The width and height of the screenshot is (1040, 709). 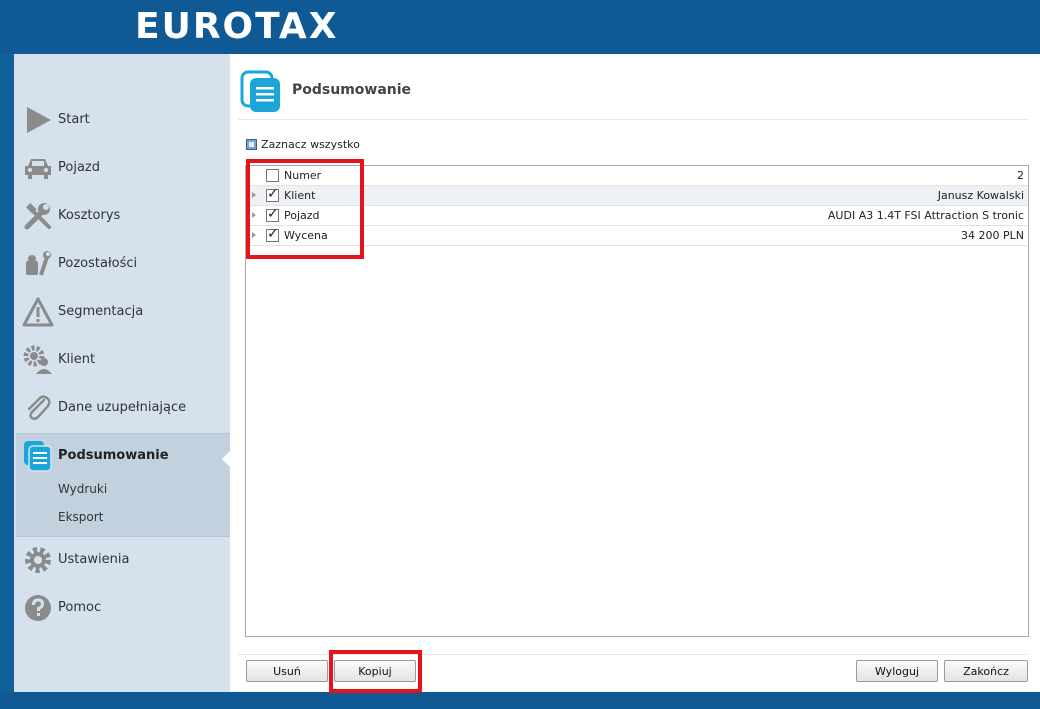 What do you see at coordinates (38, 264) in the screenshot?
I see `residual-icon` at bounding box center [38, 264].